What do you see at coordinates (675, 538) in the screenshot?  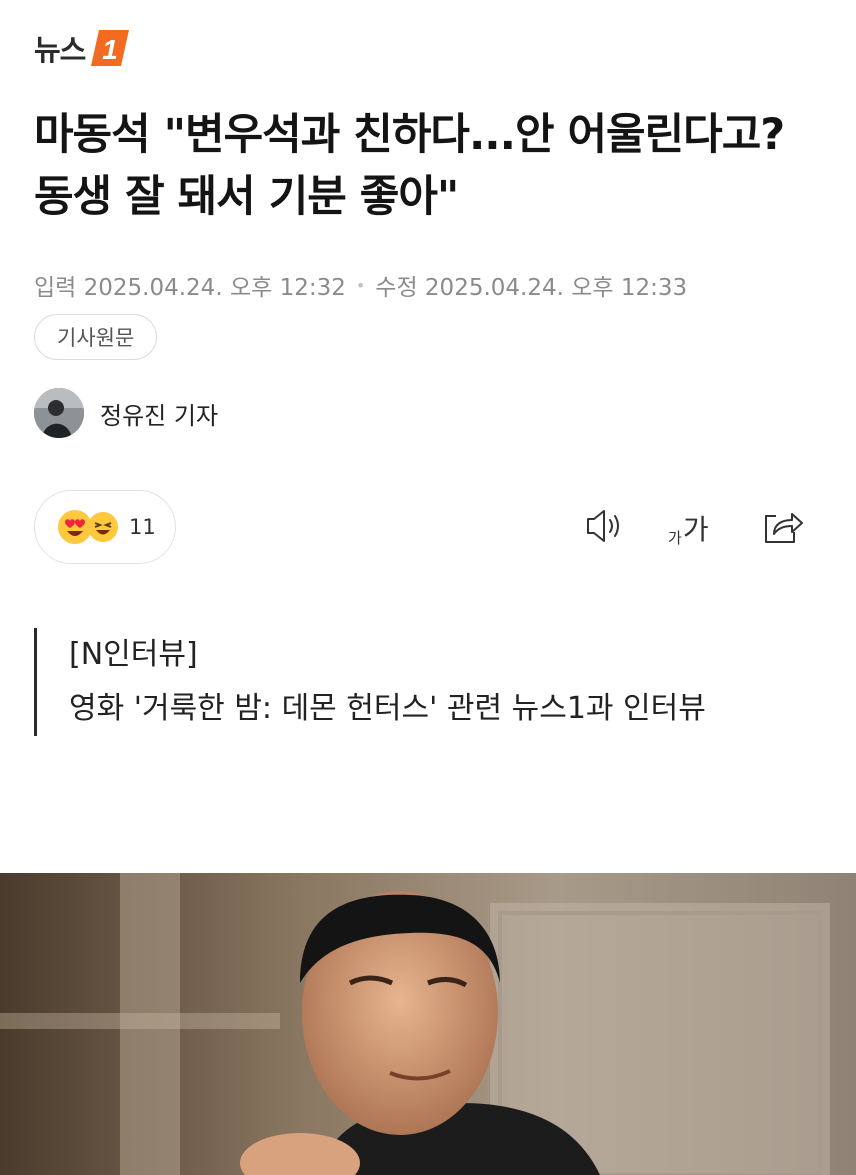 I see `font-small-label: 가` at bounding box center [675, 538].